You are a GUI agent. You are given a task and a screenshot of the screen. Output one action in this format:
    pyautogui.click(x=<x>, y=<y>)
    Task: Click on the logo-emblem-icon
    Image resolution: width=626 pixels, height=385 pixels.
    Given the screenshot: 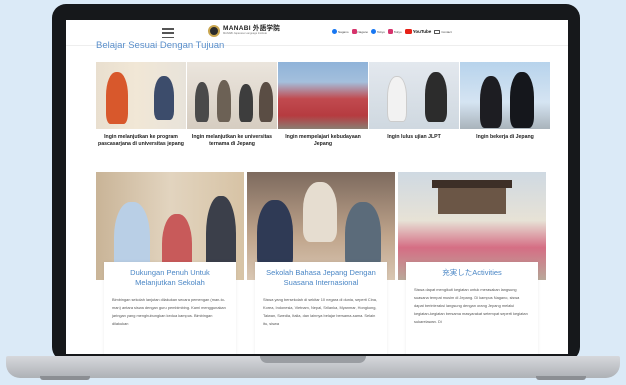 What is the action you would take?
    pyautogui.click(x=214, y=31)
    